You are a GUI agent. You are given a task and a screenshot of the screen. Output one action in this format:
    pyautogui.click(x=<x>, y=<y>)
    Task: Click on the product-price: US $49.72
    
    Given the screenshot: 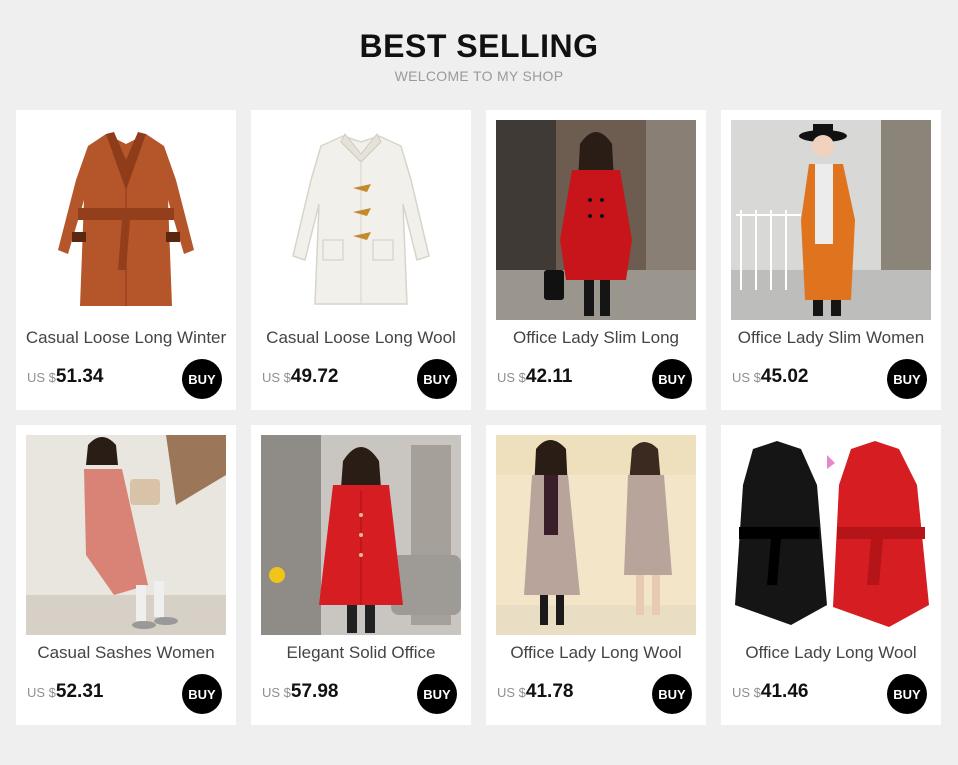 What is the action you would take?
    pyautogui.click(x=300, y=377)
    